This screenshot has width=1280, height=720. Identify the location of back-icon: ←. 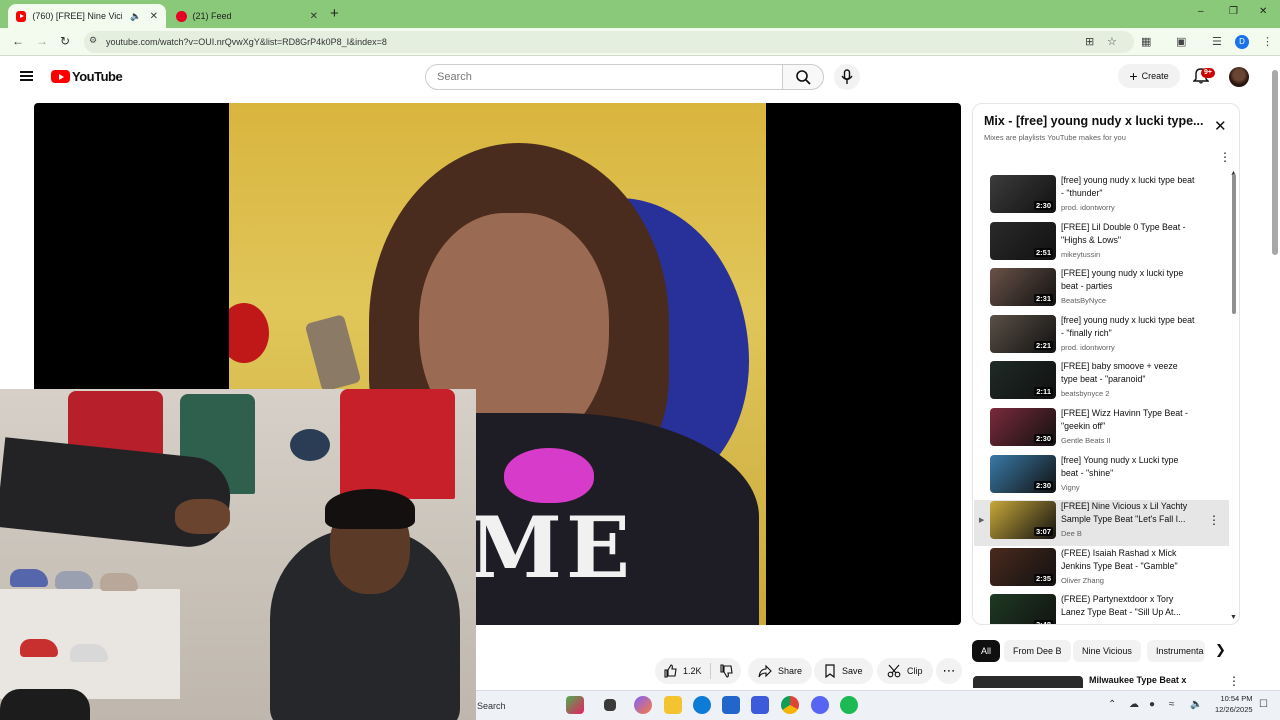
(18, 41).